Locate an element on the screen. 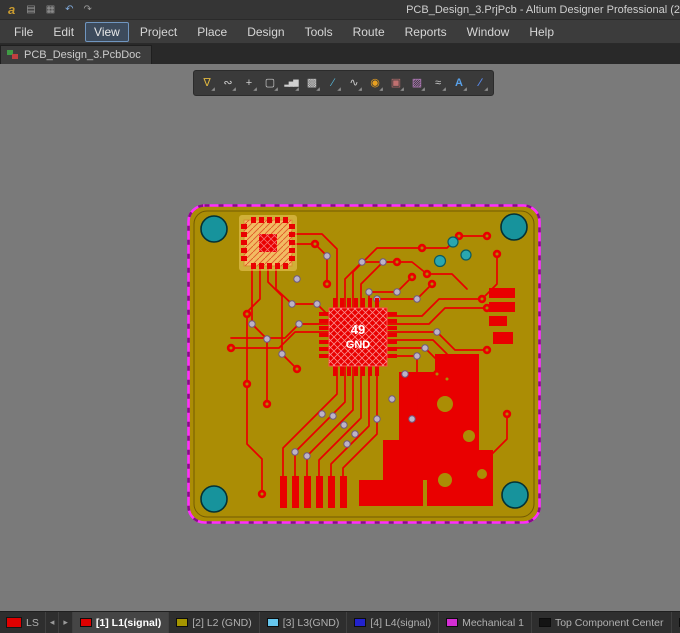 This screenshot has width=680, height=633. layer-tab-l4: [4] L4(signal) is located at coordinates (393, 622).